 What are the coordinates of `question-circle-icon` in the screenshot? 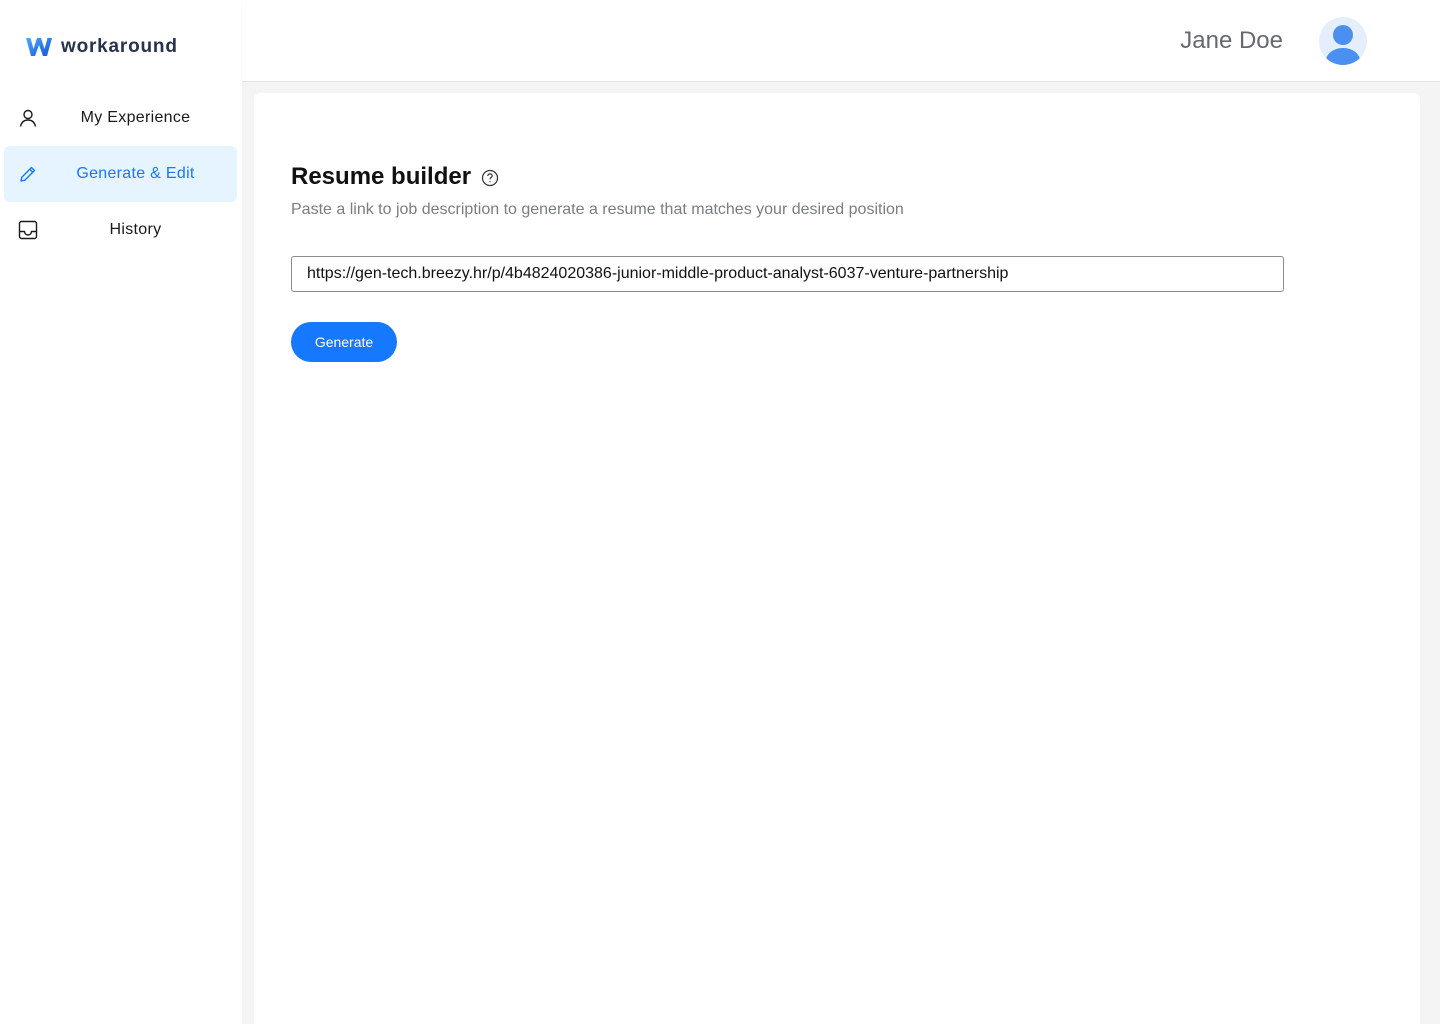 It's located at (490, 178).